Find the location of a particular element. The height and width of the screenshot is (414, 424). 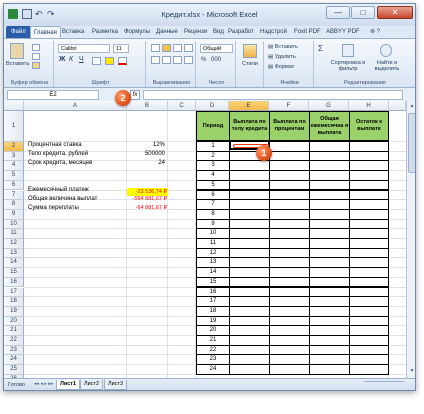

delete-cells-button: ▤ Удалить is located at coordinates (282, 57).